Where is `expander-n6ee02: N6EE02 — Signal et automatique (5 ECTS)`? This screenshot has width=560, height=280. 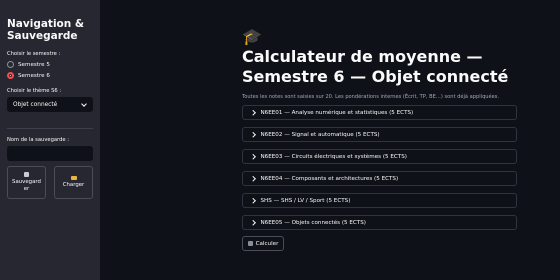
expander-n6ee02: N6EE02 — Signal et automatique (5 ECTS) is located at coordinates (379, 134).